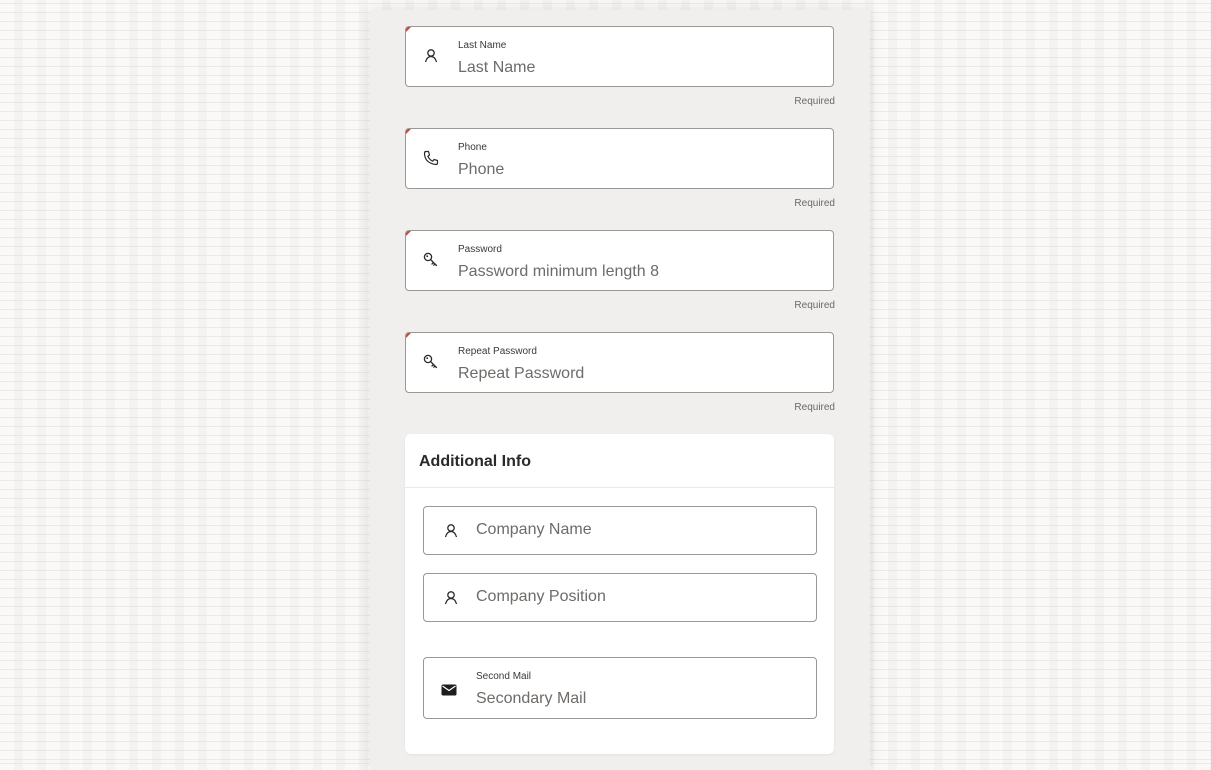  I want to click on phone-icon, so click(431, 158).